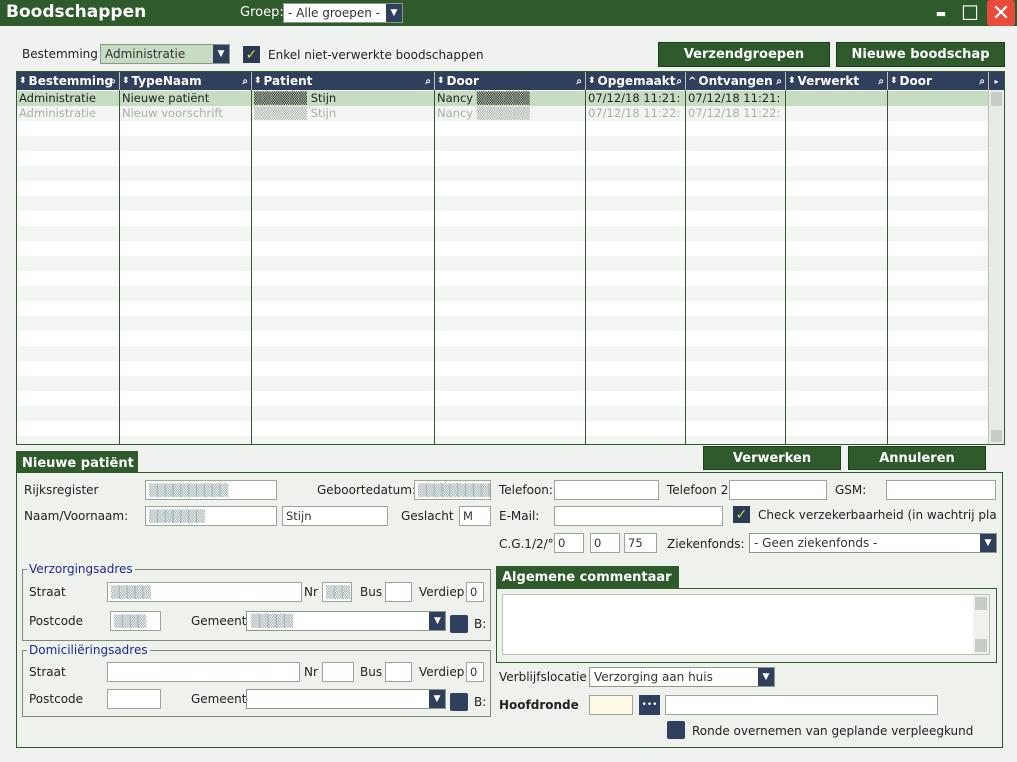 This screenshot has width=1017, height=762. What do you see at coordinates (272, 621) in the screenshot?
I see `v-gemeente-value: ▒▒▒▒▒` at bounding box center [272, 621].